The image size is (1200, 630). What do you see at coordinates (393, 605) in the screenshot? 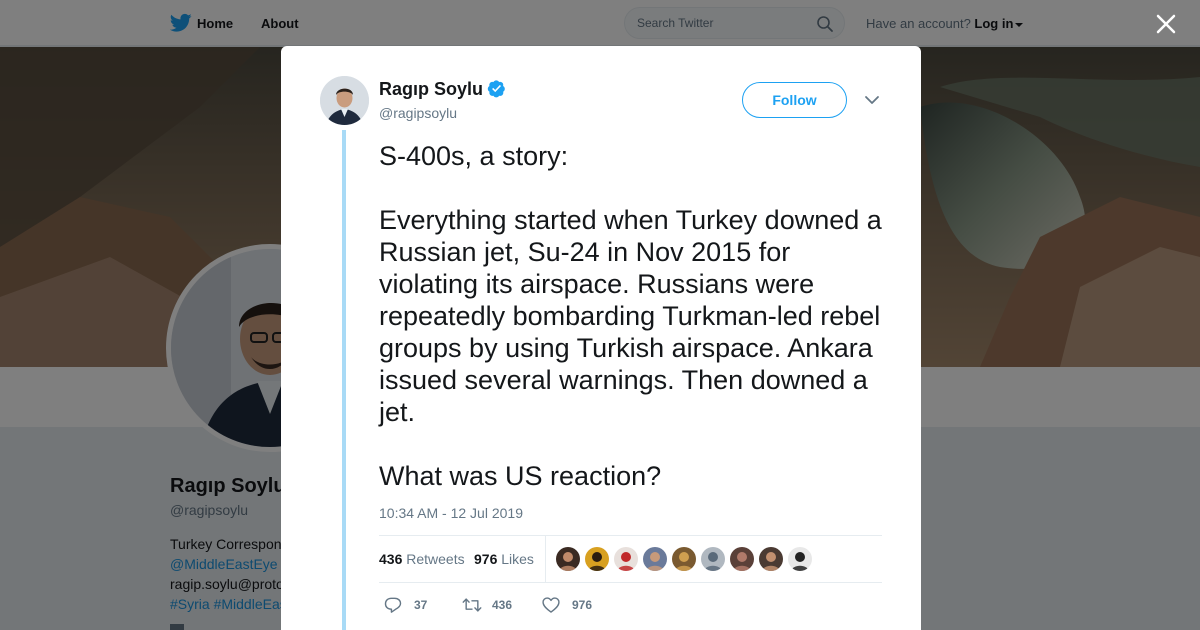
I see `reply-icon` at bounding box center [393, 605].